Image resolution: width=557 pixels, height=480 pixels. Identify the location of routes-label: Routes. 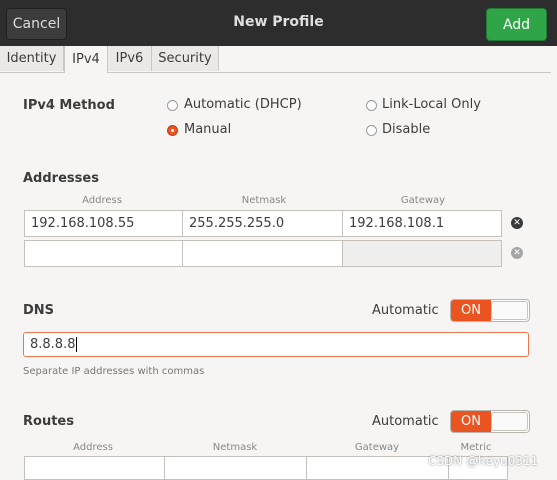
(48, 421).